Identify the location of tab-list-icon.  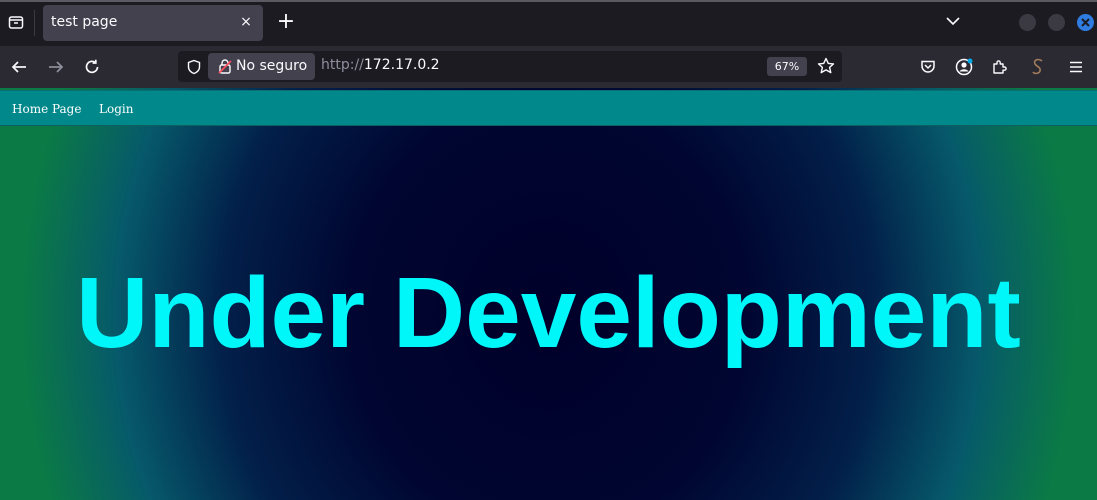
(16, 22).